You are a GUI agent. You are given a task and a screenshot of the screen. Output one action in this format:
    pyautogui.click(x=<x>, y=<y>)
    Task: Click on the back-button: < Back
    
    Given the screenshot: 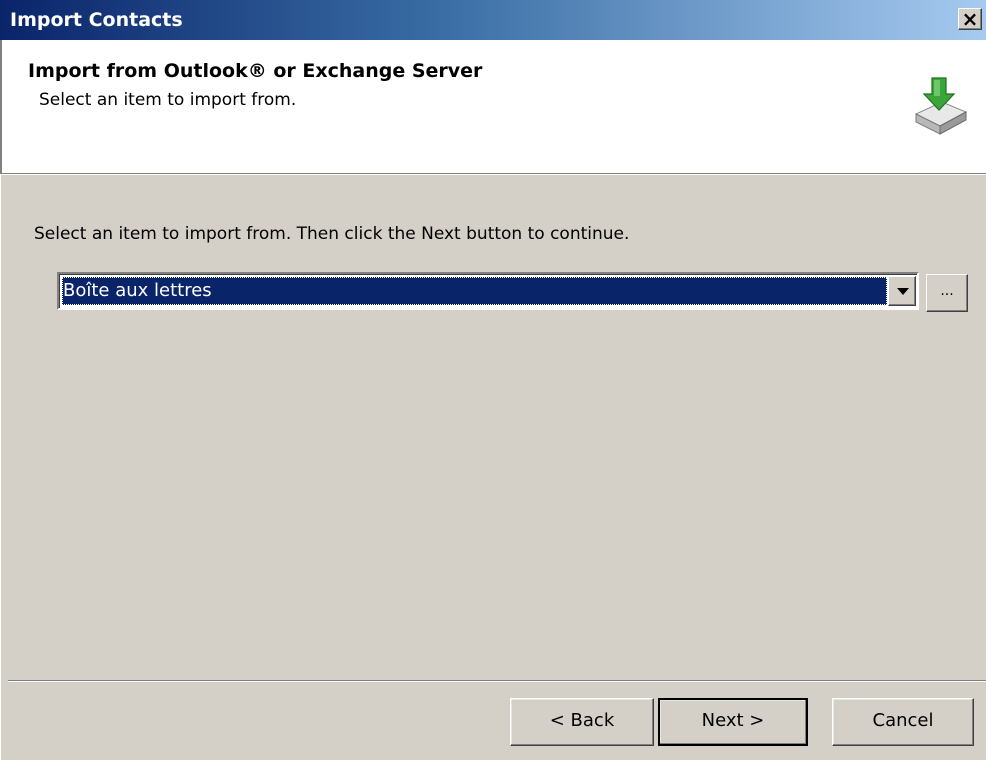 What is the action you would take?
    pyautogui.click(x=582, y=722)
    